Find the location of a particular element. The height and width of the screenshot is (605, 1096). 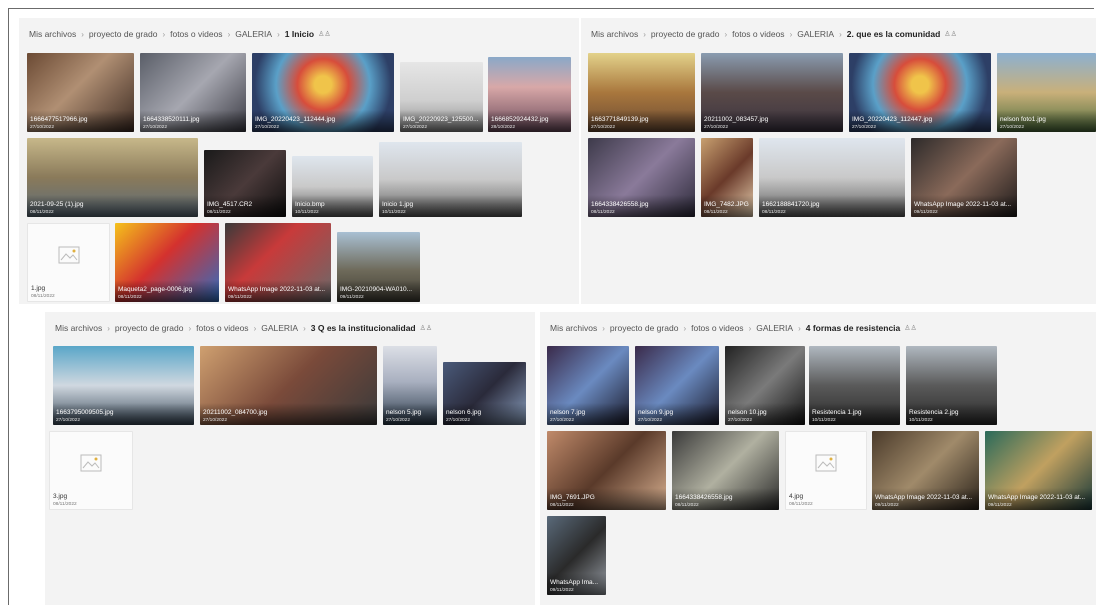

photo-tile: IMG_4517.CR2 08/11/2022 is located at coordinates (245, 183).